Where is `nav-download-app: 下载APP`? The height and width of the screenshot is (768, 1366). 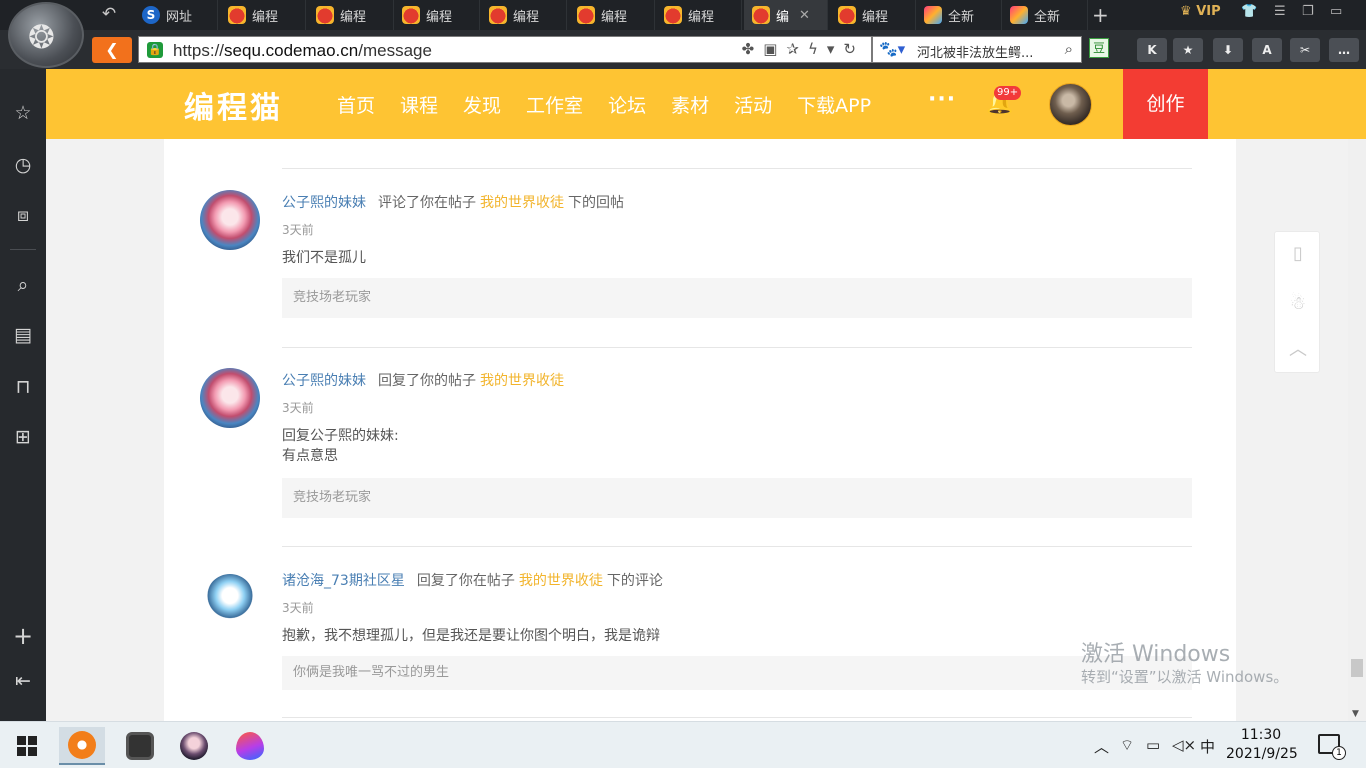
nav-download-app: 下载APP is located at coordinates (834, 104).